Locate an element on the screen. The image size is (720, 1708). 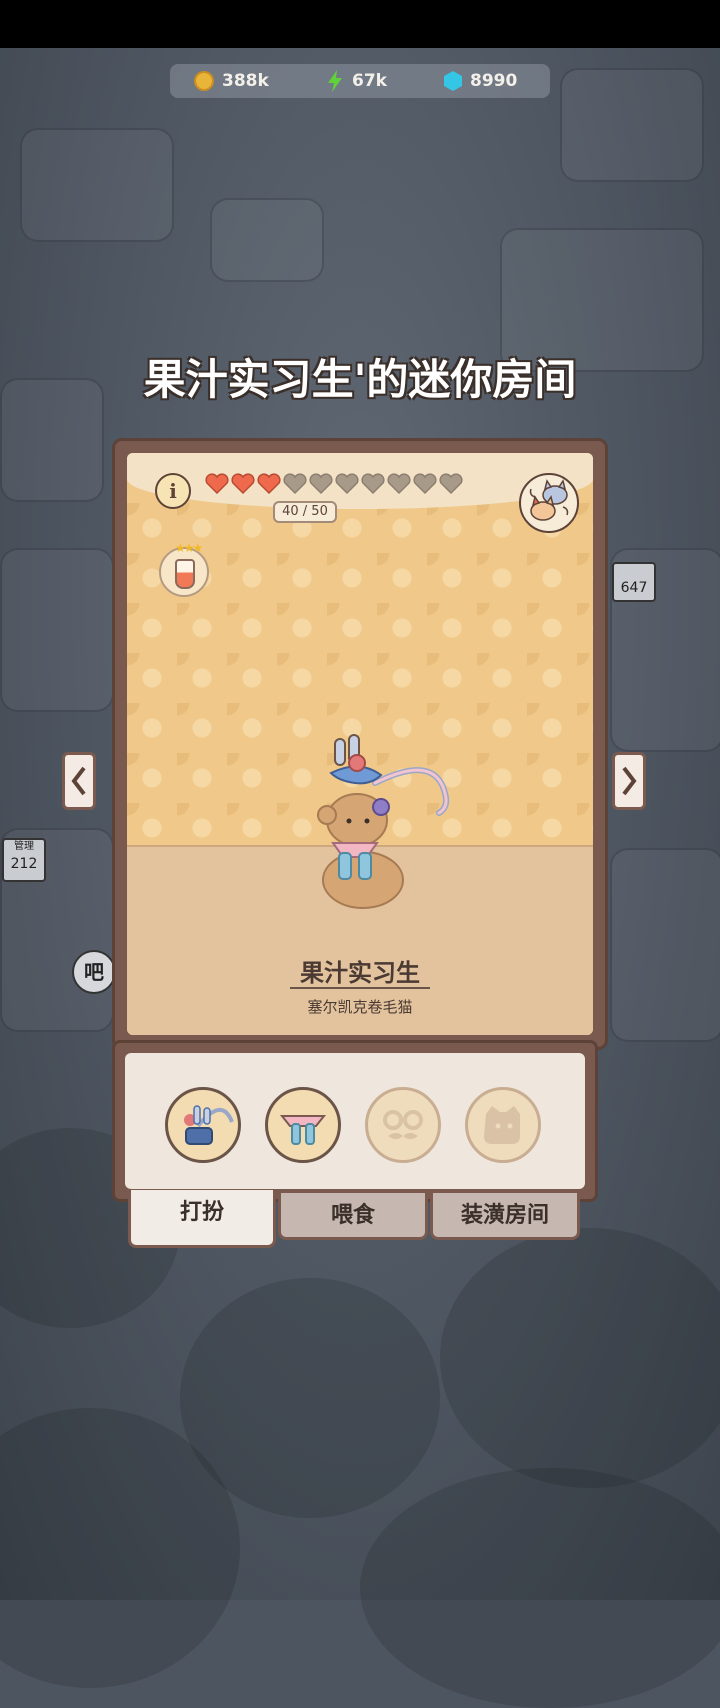
collar-icon is located at coordinates (303, 1130).